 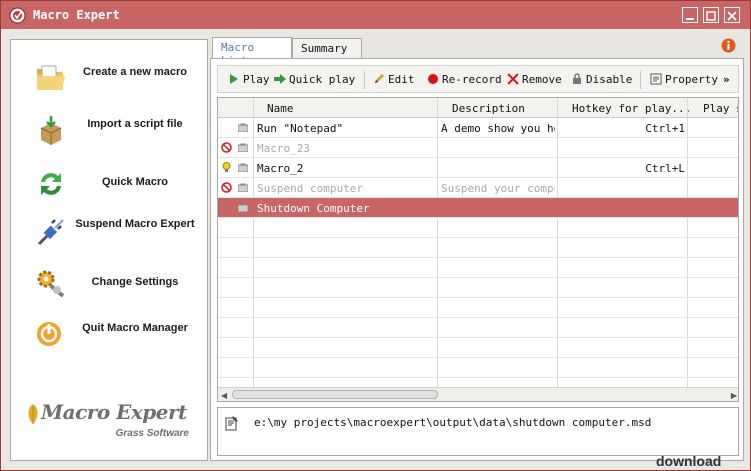 What do you see at coordinates (498, 188) in the screenshot?
I see `cell-description: Suspend your comput` at bounding box center [498, 188].